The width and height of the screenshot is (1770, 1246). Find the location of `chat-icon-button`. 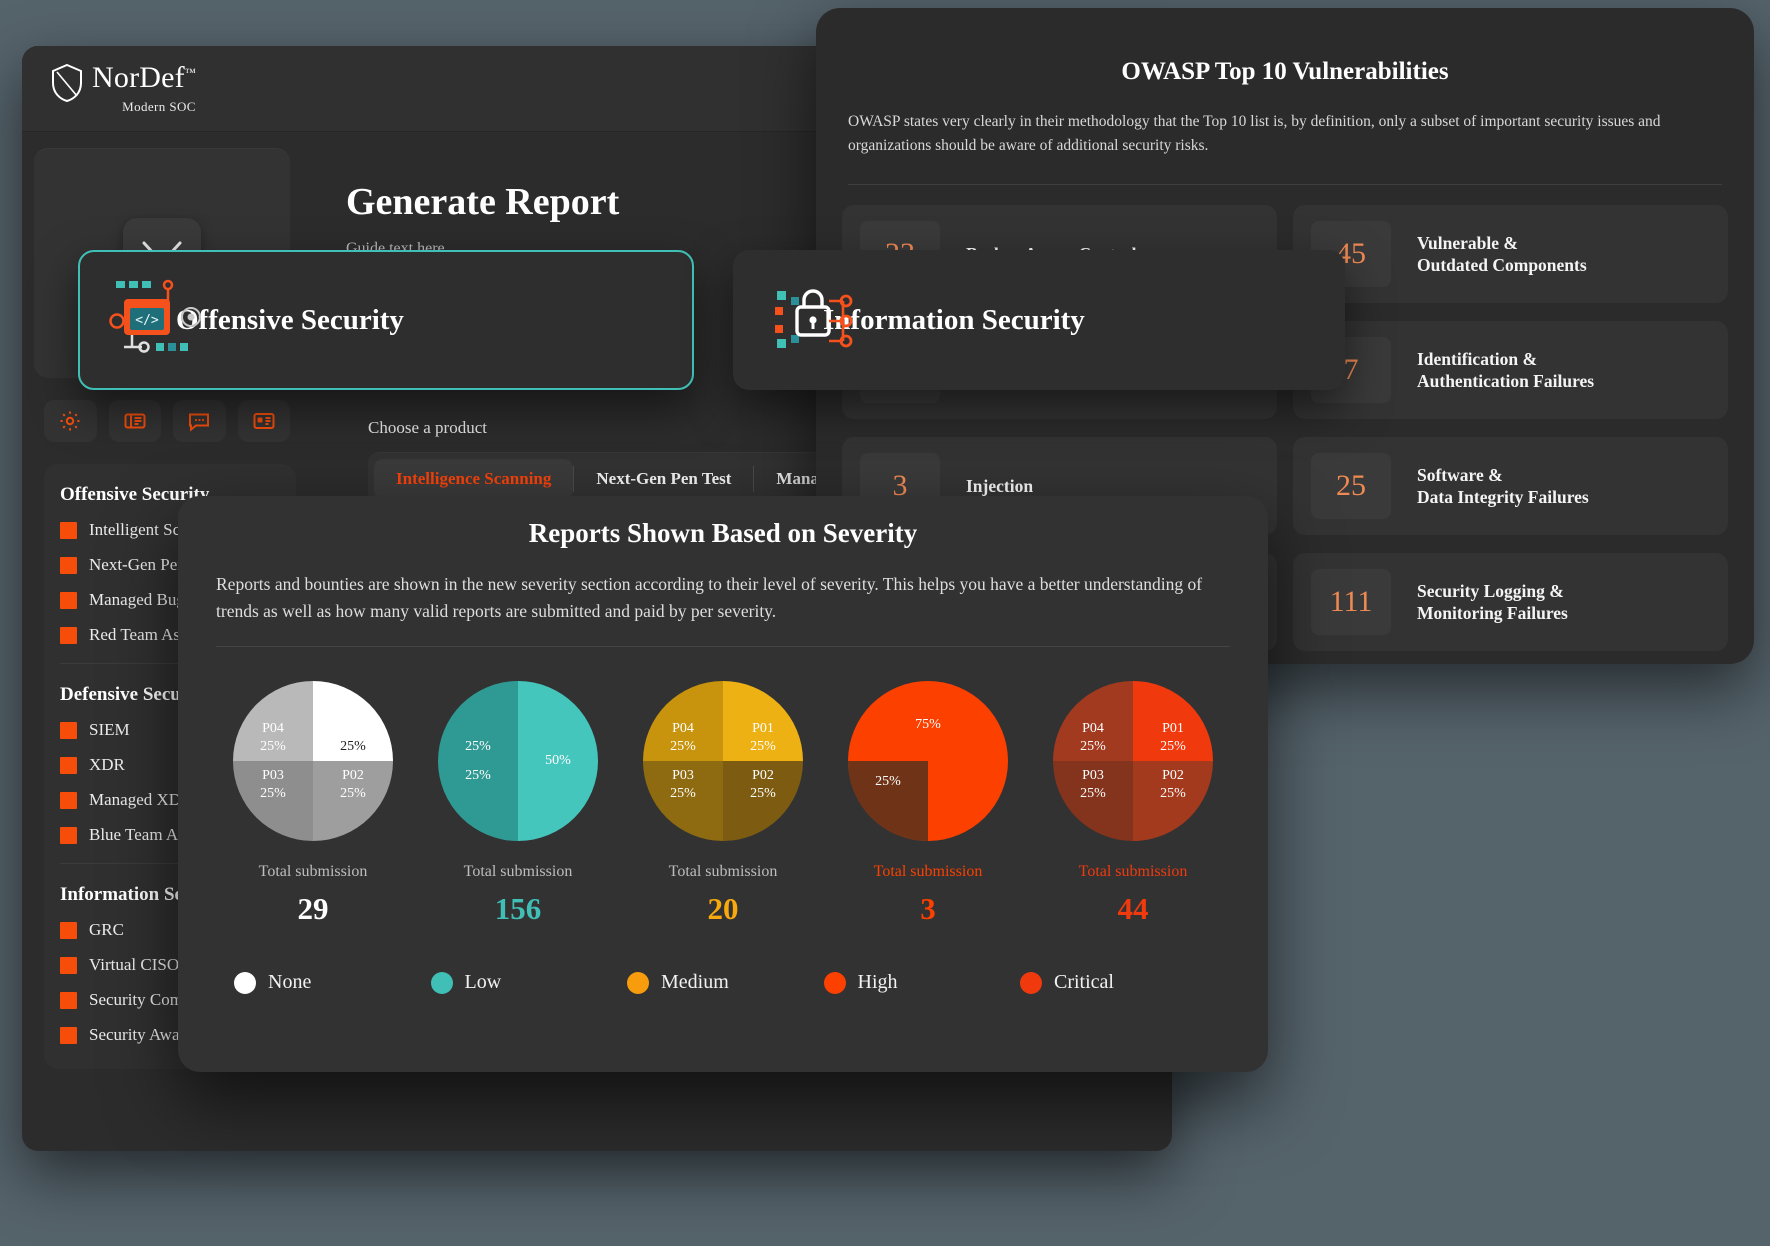

chat-icon-button is located at coordinates (199, 421).